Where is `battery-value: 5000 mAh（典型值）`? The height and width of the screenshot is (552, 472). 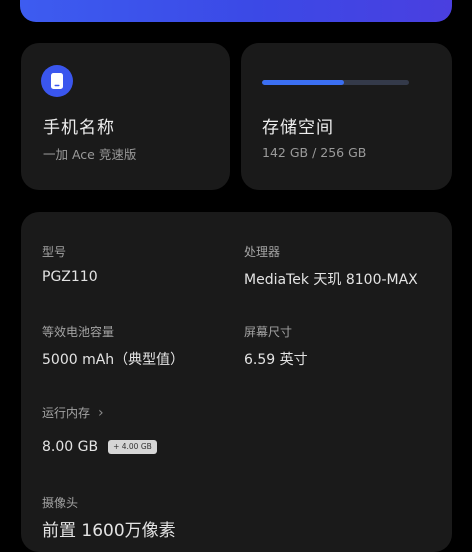
battery-value: 5000 mAh（典型值） is located at coordinates (113, 360).